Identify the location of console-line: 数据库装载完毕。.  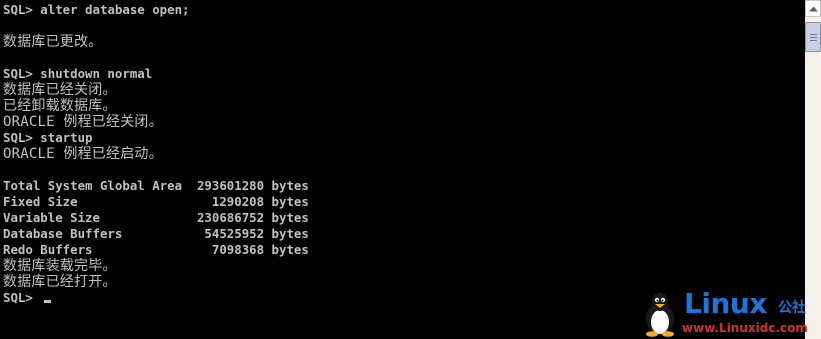
(60, 266).